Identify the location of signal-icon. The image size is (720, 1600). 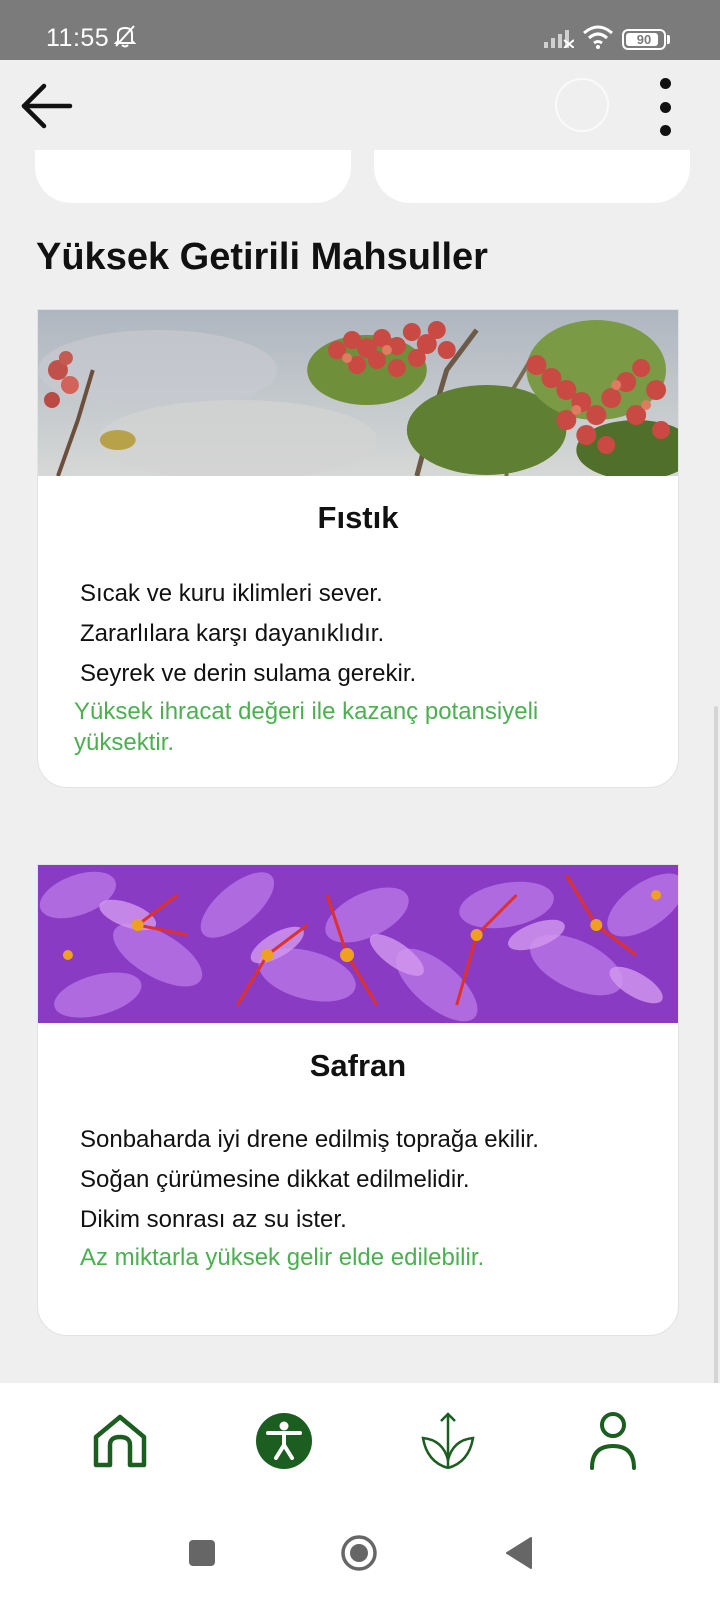
(559, 40).